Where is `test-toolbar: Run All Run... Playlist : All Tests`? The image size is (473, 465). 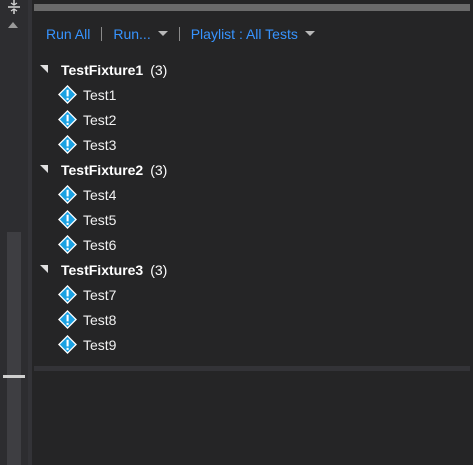
test-toolbar: Run All Run... Playlist : All Tests is located at coordinates (252, 34).